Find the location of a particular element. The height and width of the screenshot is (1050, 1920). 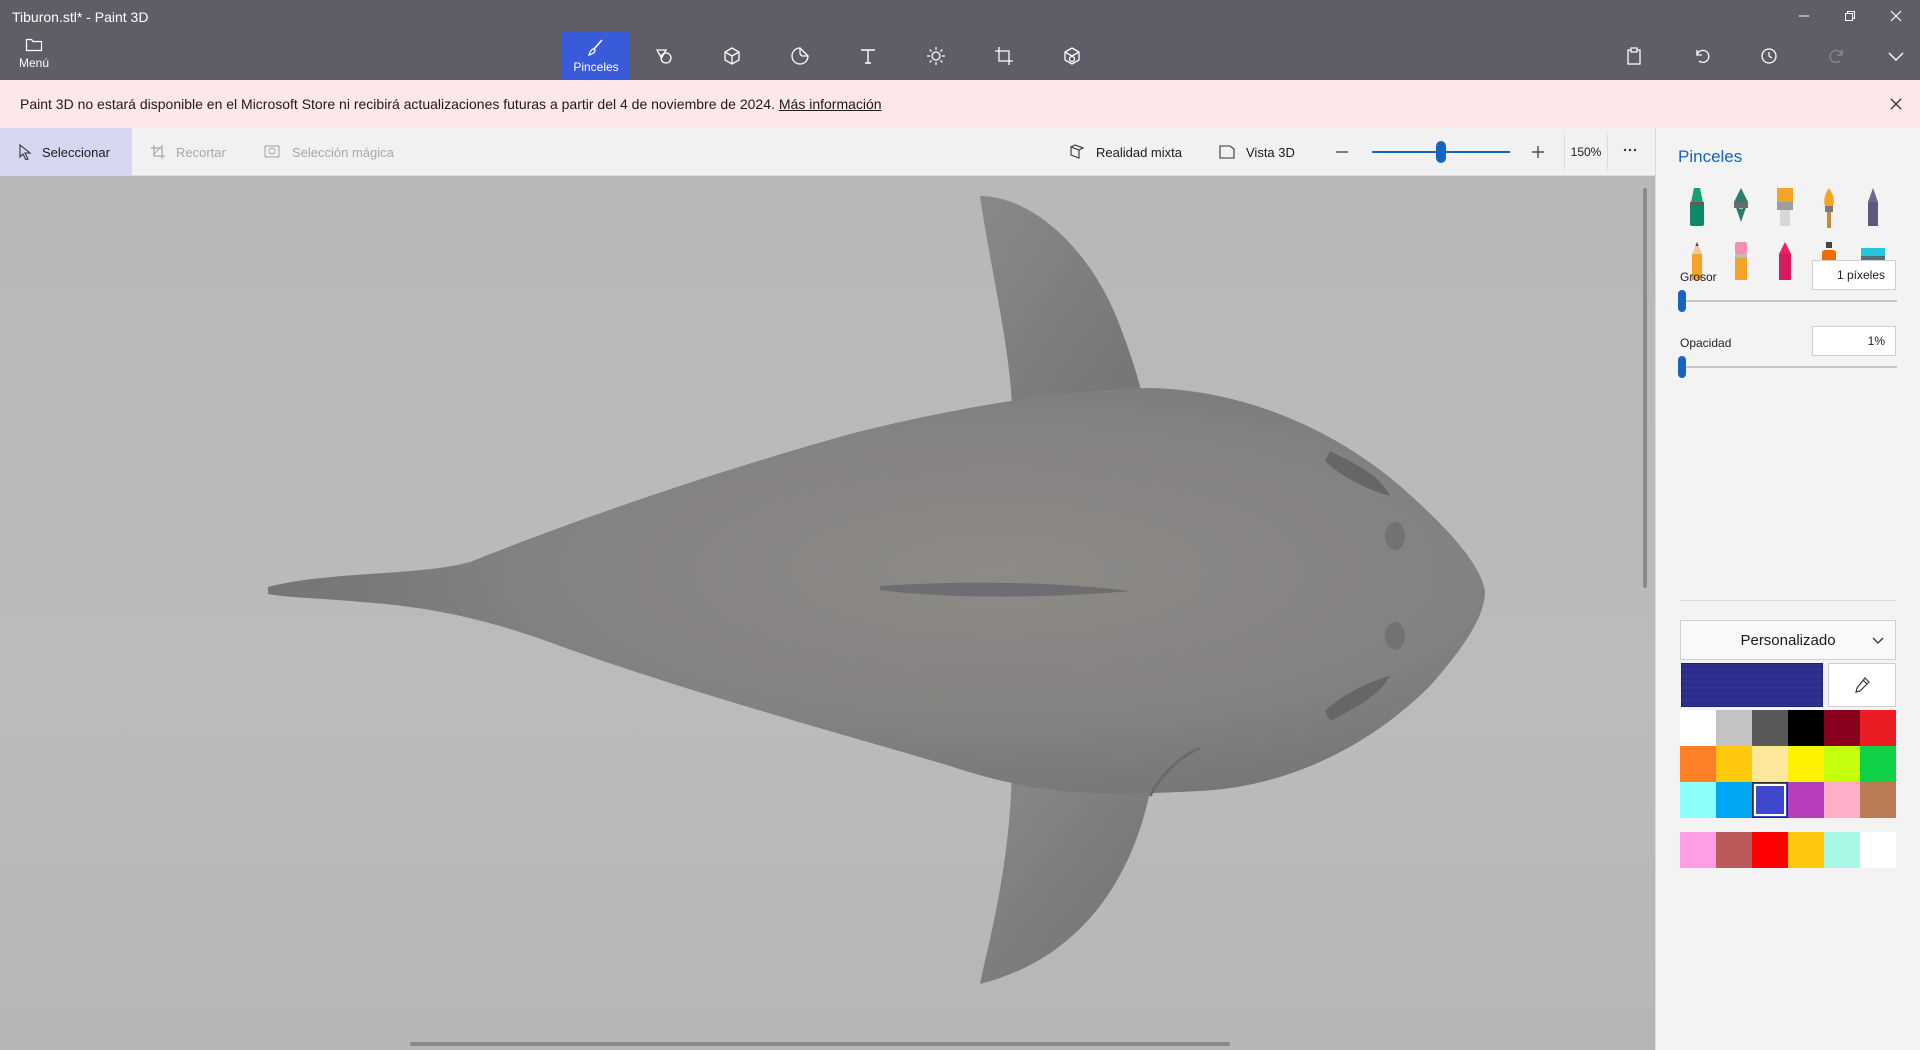

zoom-value: 150% is located at coordinates (1586, 152).